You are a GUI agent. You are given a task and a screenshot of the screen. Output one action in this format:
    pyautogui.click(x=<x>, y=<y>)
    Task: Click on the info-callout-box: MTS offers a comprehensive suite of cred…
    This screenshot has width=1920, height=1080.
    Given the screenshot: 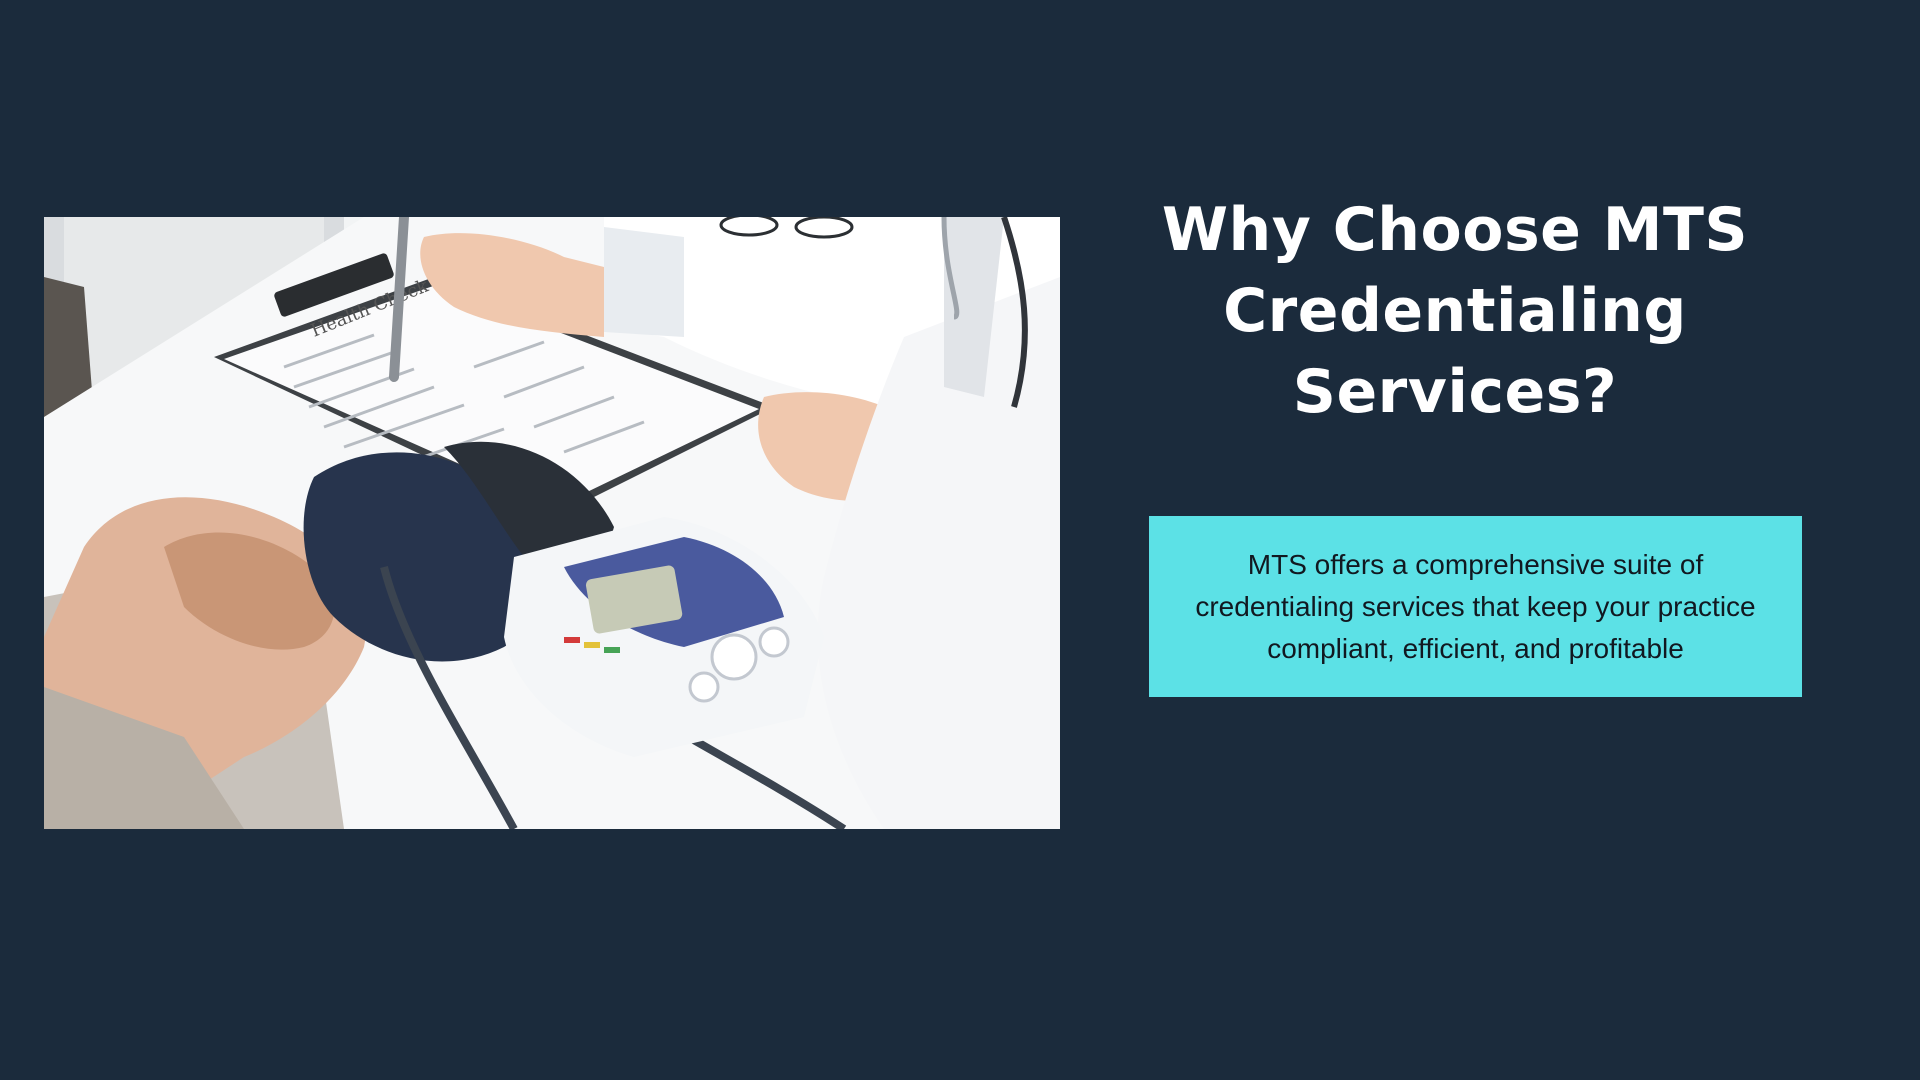 What is the action you would take?
    pyautogui.click(x=1475, y=606)
    